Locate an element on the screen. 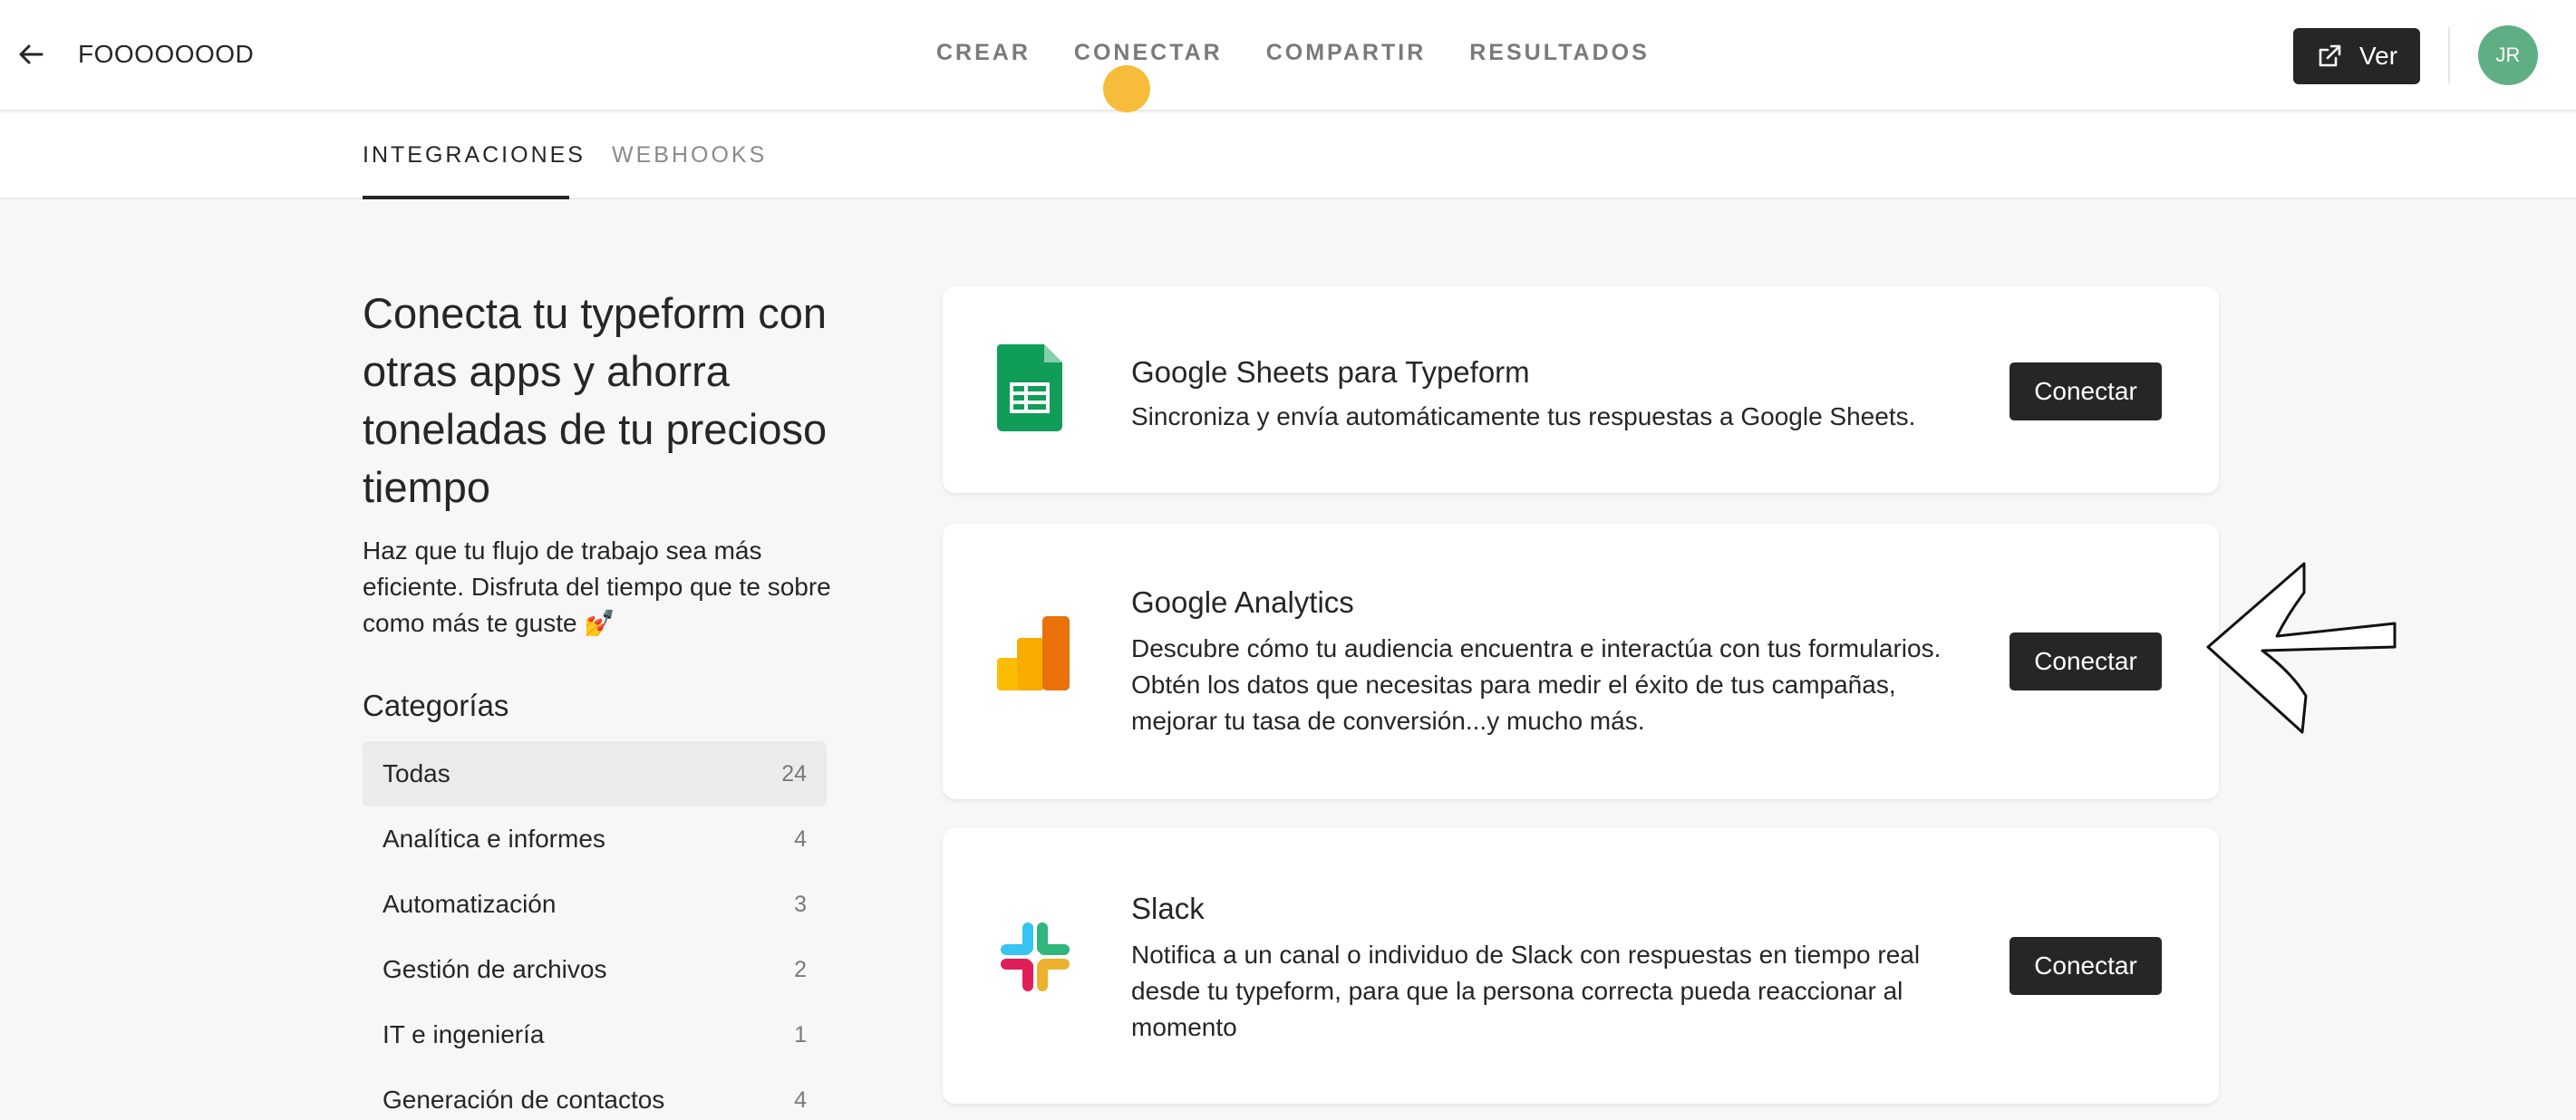 The height and width of the screenshot is (1120, 2576). category-item-archivos: Gestión de archivos 2 is located at coordinates (595, 970).